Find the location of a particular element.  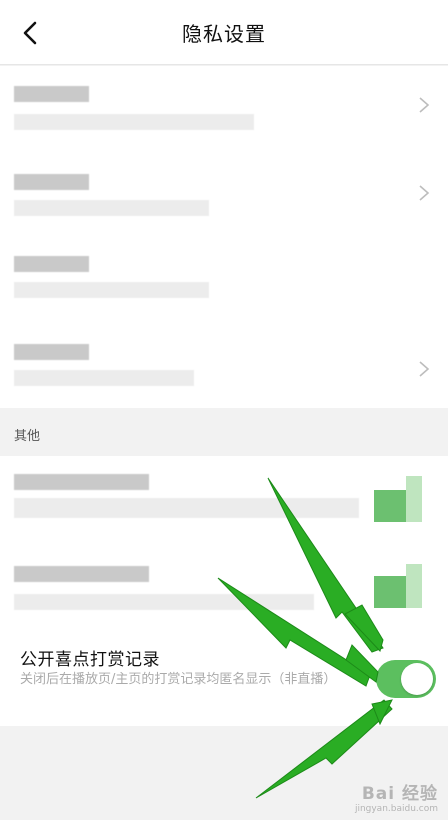

reward-record-toggle is located at coordinates (406, 679).